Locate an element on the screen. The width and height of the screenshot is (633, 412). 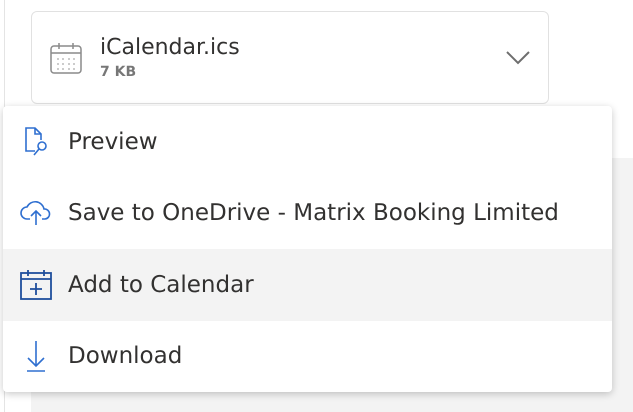
menu-item-label: Preview is located at coordinates (113, 141).